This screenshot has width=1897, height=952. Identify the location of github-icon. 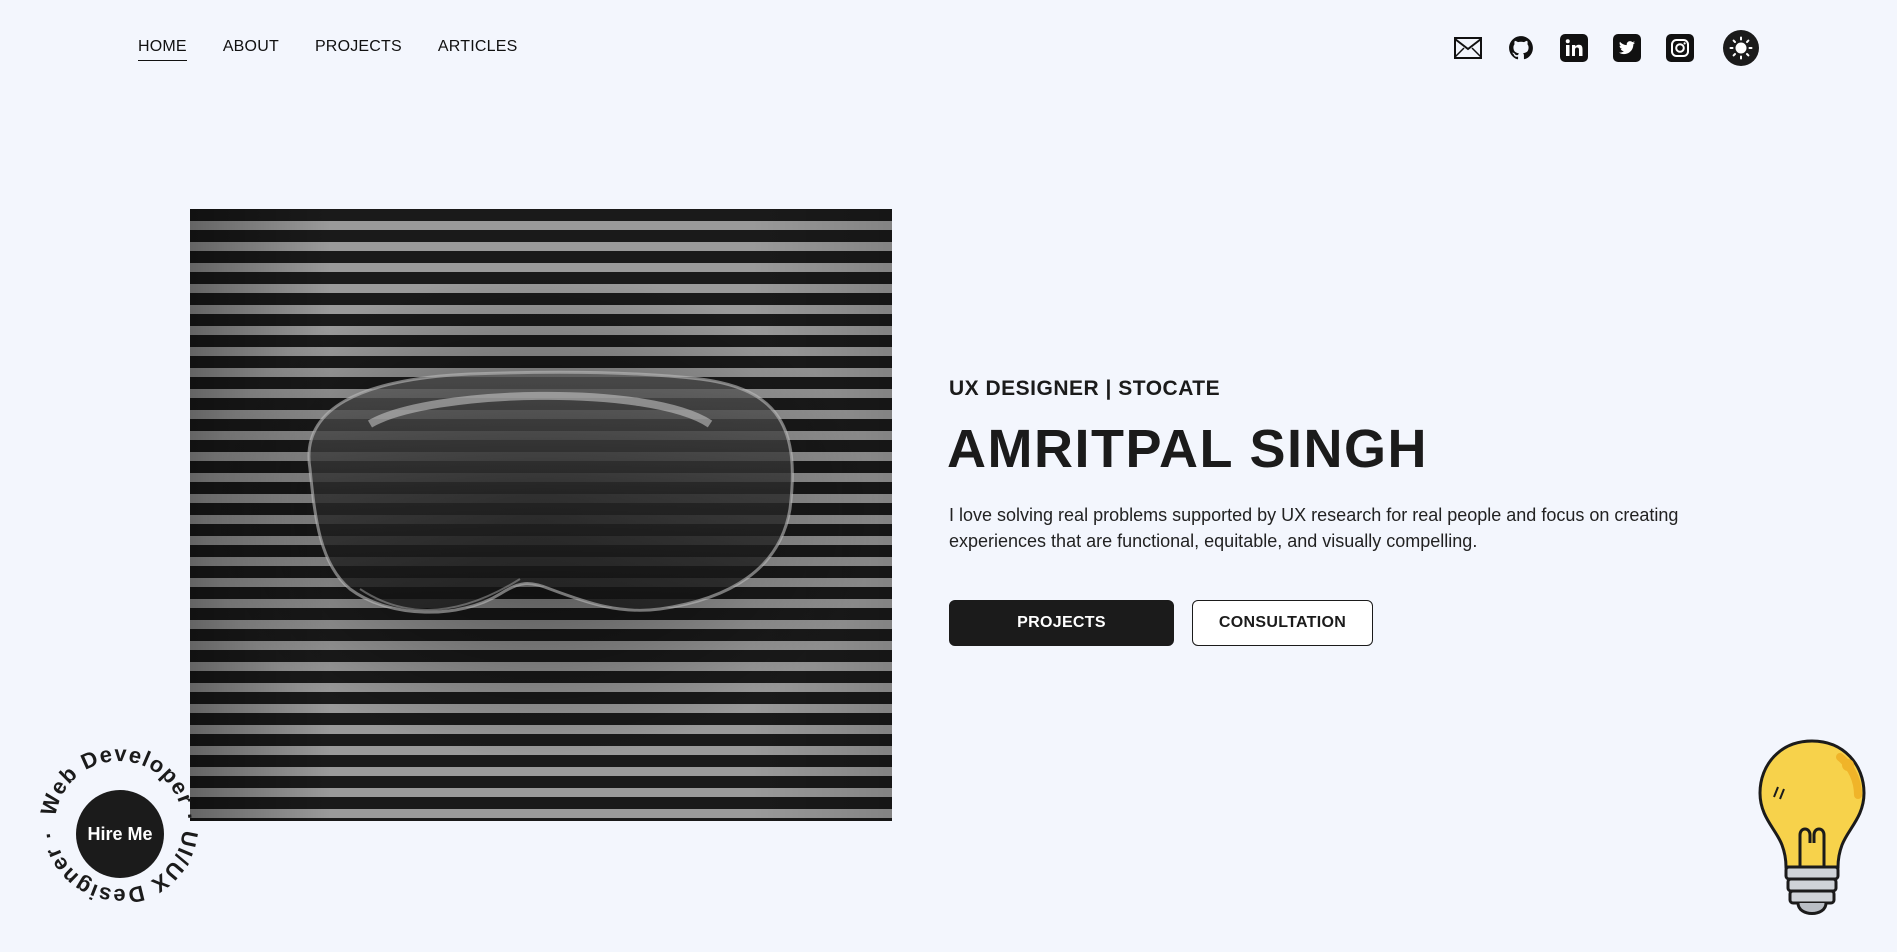
(1521, 48).